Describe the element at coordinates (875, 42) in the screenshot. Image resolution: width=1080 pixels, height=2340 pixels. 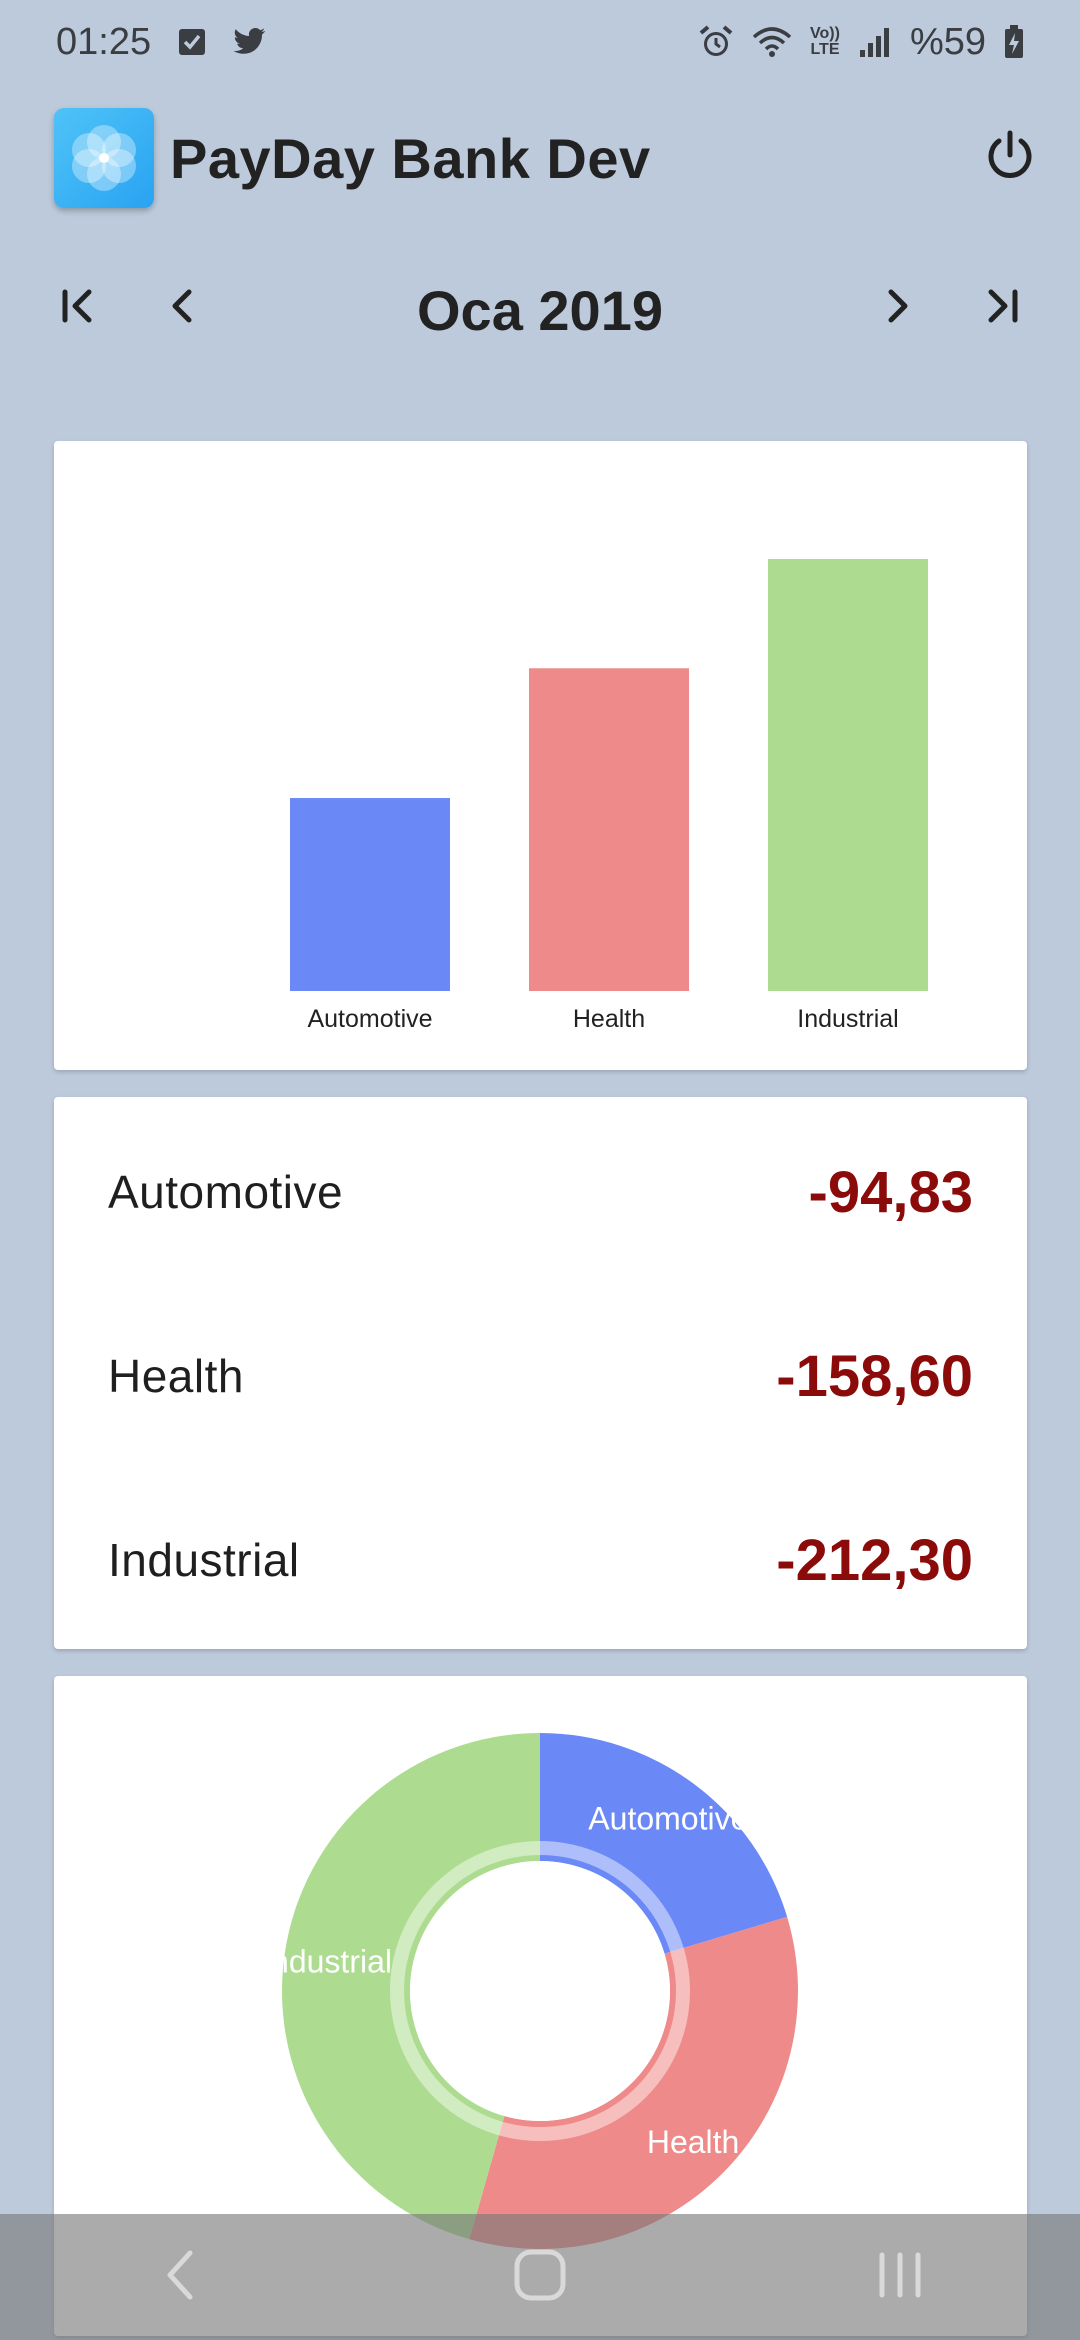
I see `signal-icon` at that location.